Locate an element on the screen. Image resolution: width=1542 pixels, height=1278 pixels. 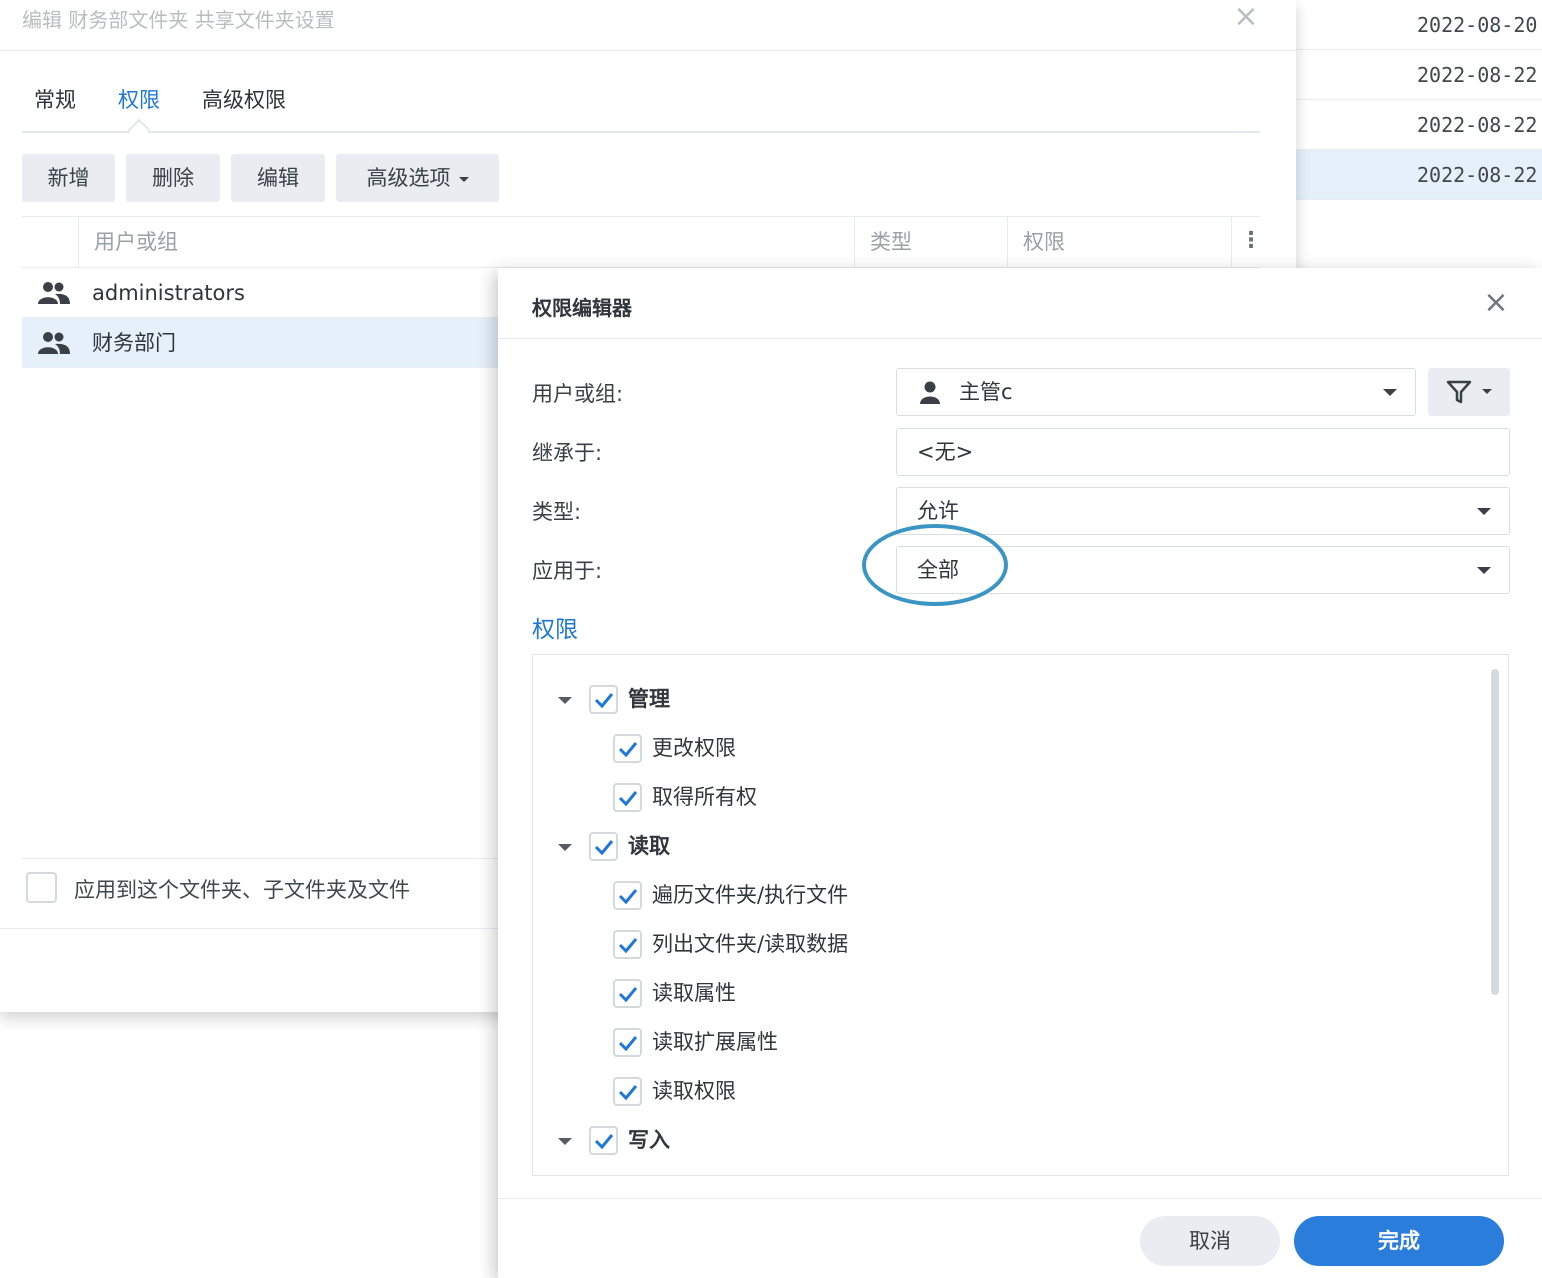
tree-label: 读取 is located at coordinates (649, 846).